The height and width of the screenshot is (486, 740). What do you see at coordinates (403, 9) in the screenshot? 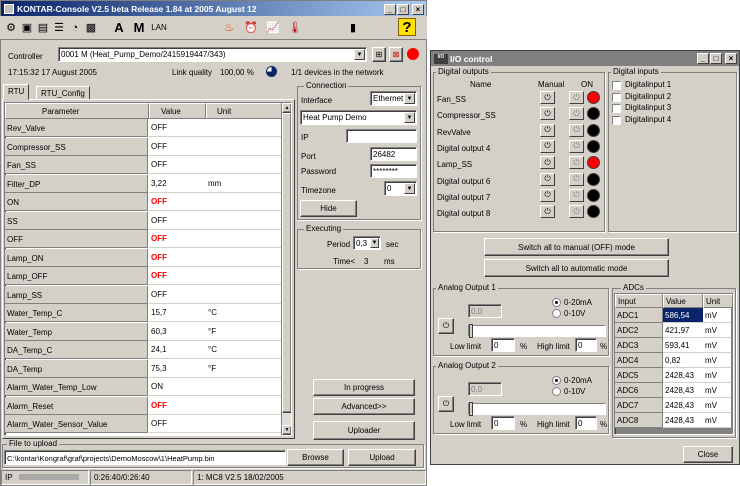
I see `maximize-button: □` at bounding box center [403, 9].